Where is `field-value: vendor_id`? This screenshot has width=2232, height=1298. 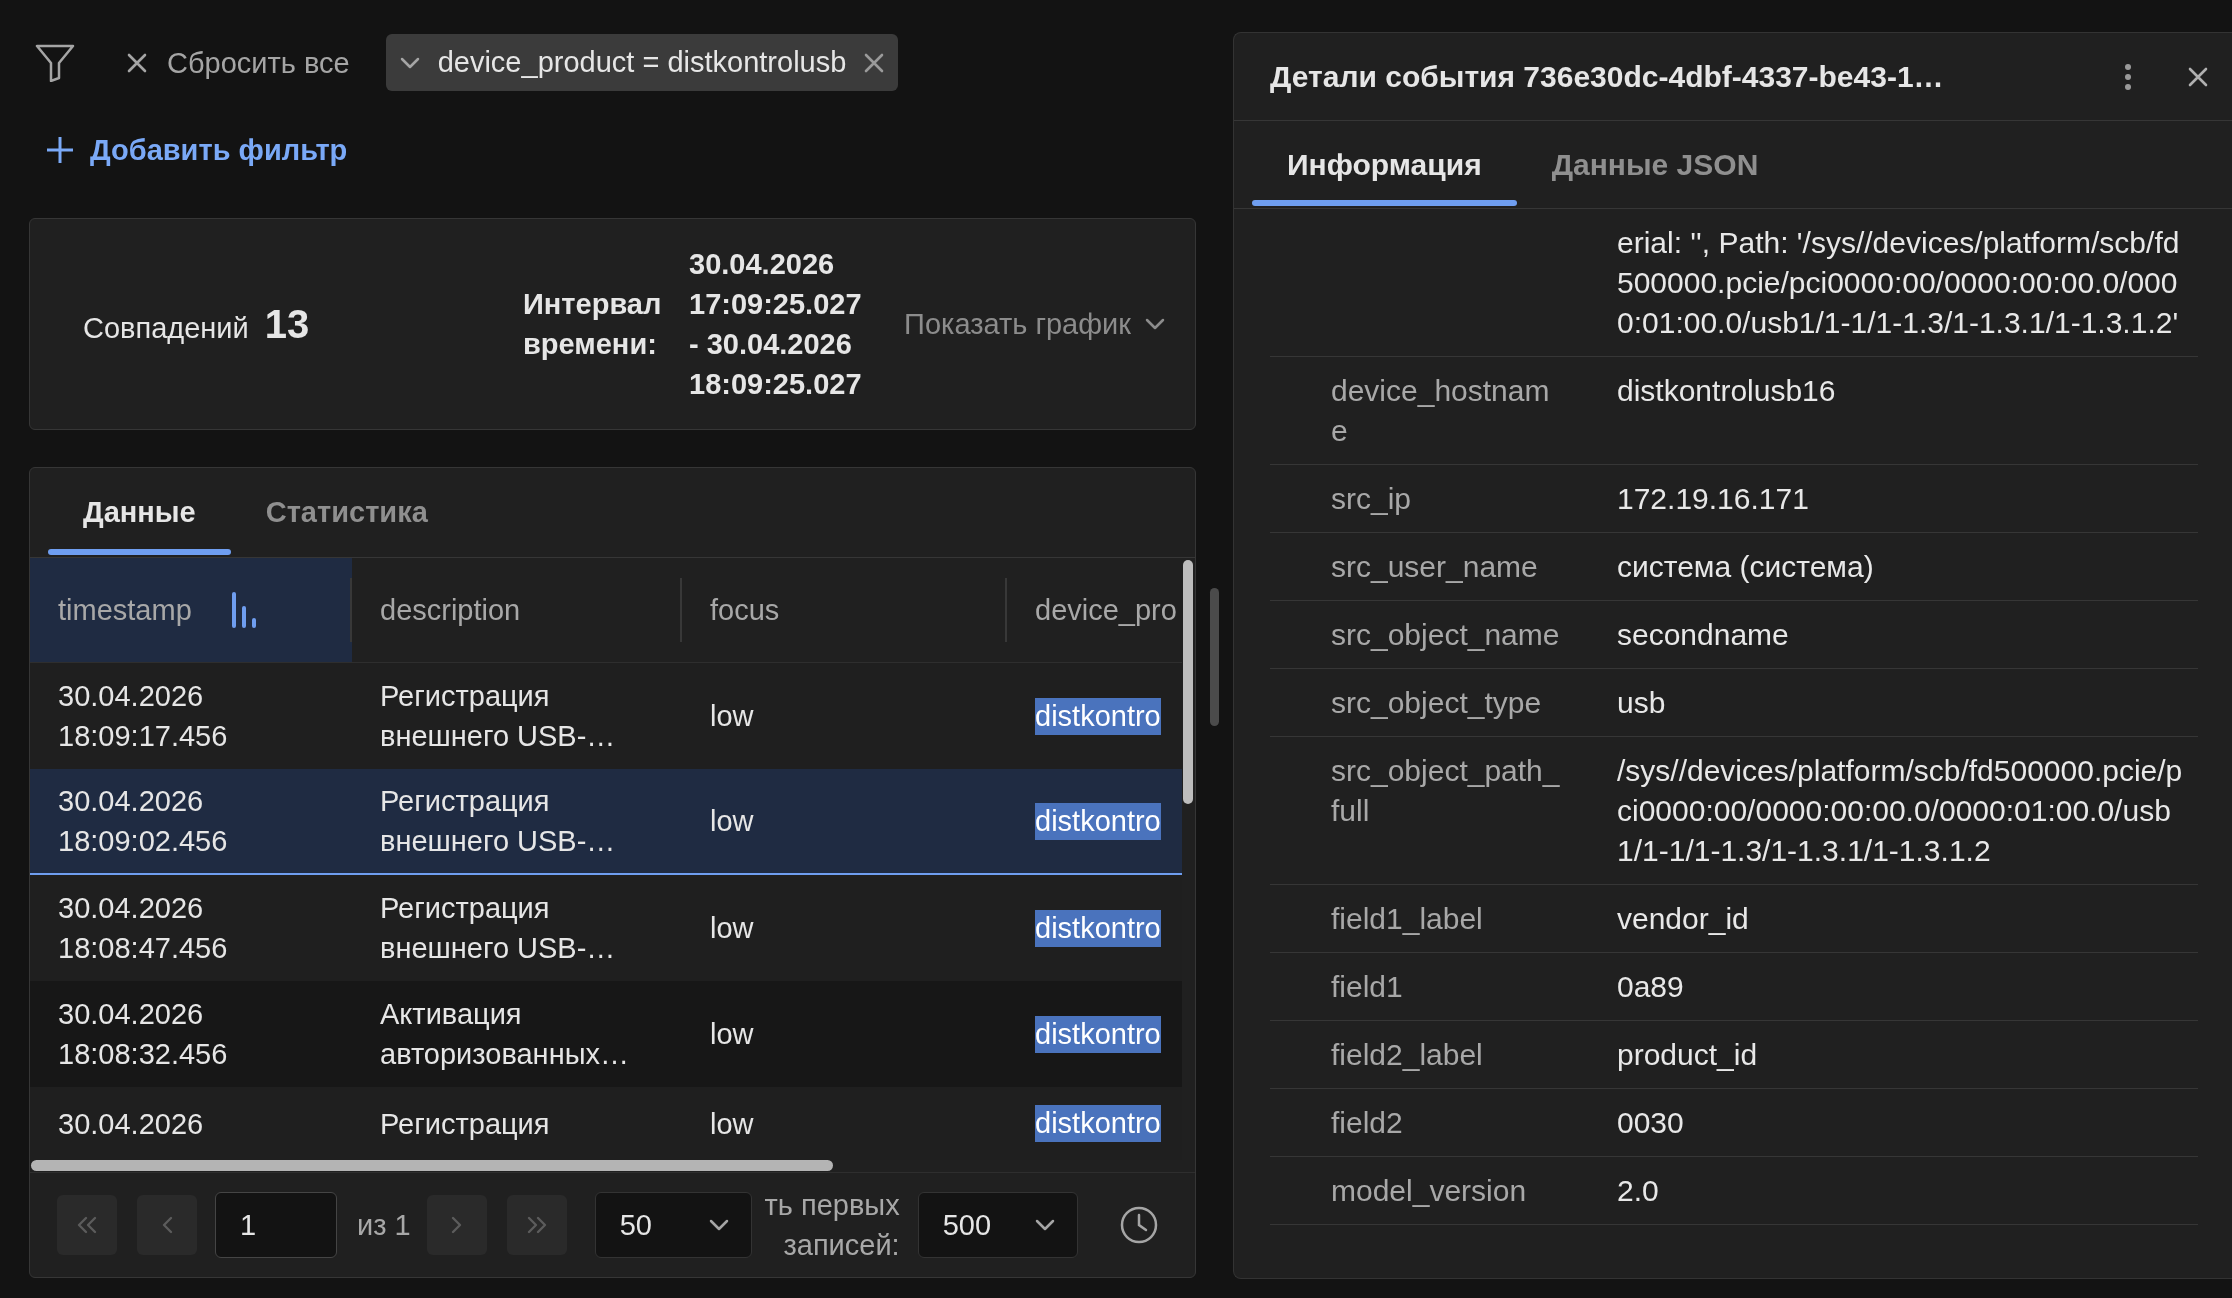
field-value: vendor_id is located at coordinates (1683, 919).